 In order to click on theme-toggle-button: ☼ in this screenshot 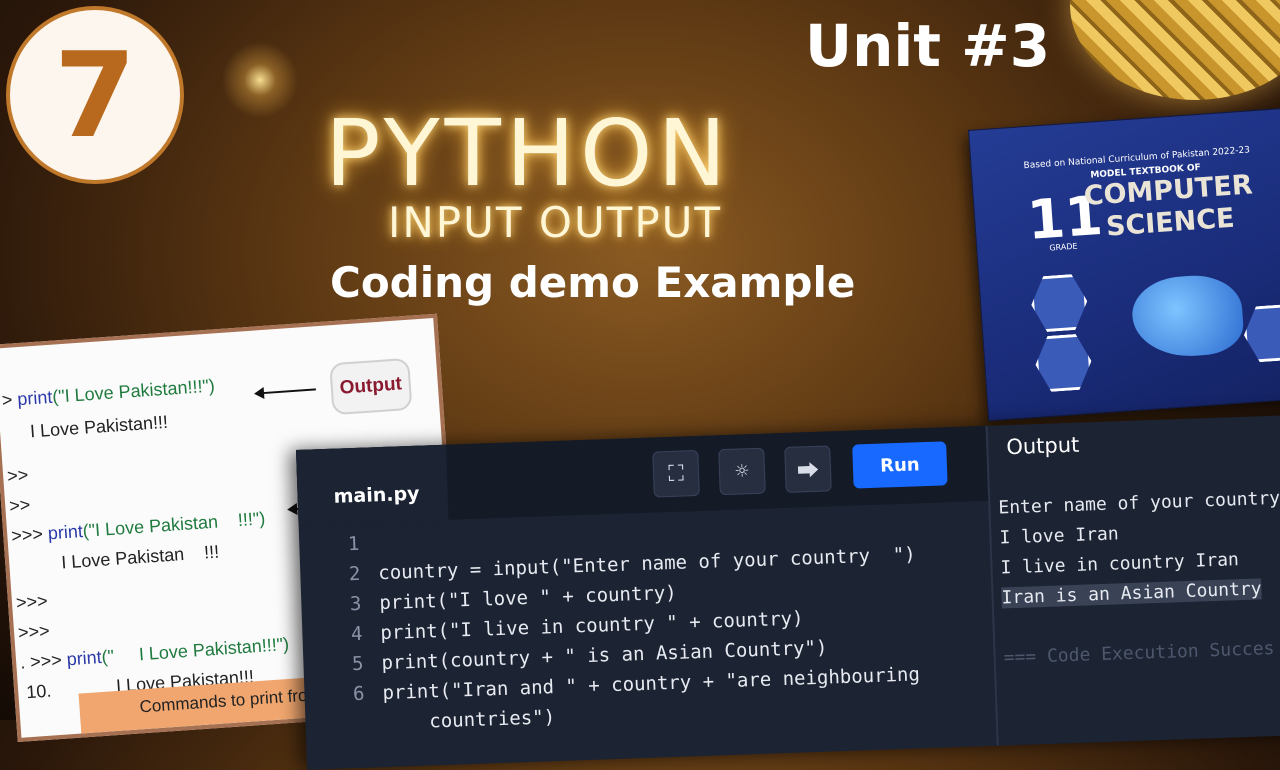, I will do `click(742, 471)`.